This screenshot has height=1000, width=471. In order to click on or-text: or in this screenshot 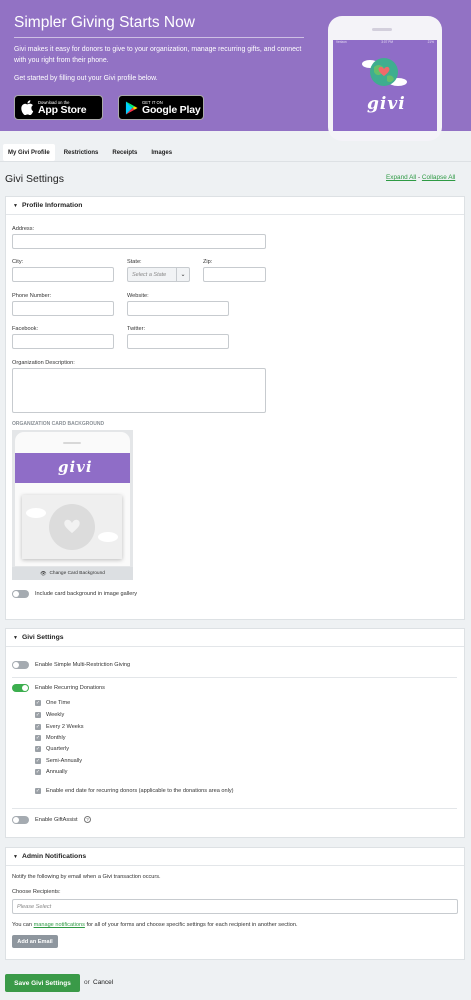, I will do `click(87, 982)`.